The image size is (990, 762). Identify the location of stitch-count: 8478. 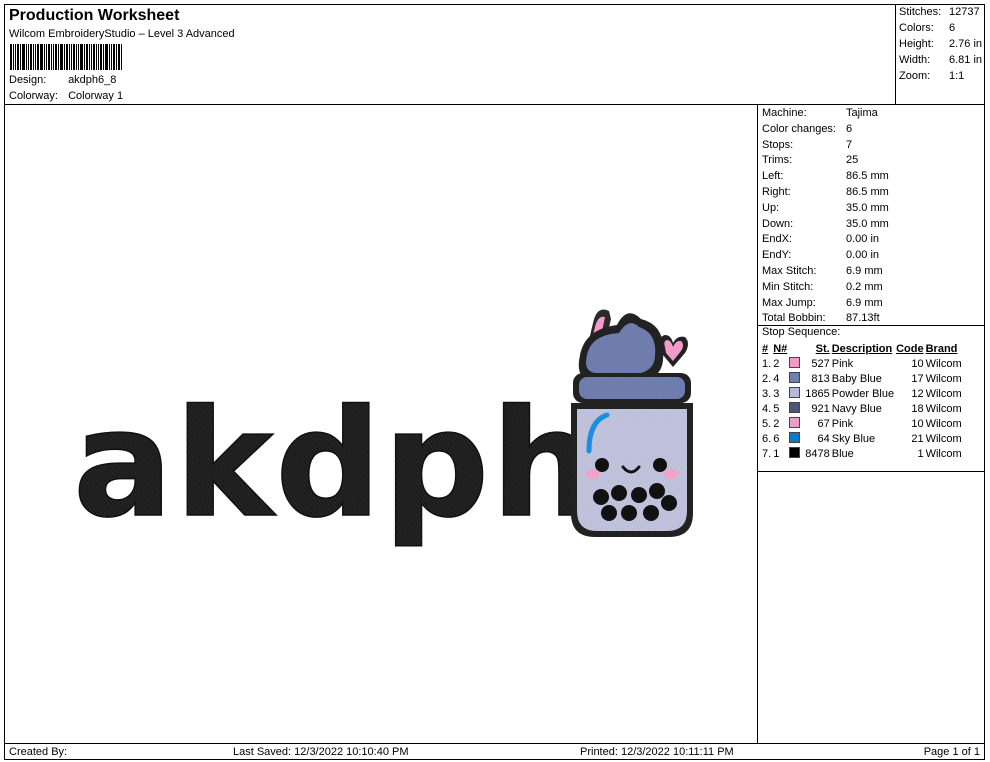
(817, 453).